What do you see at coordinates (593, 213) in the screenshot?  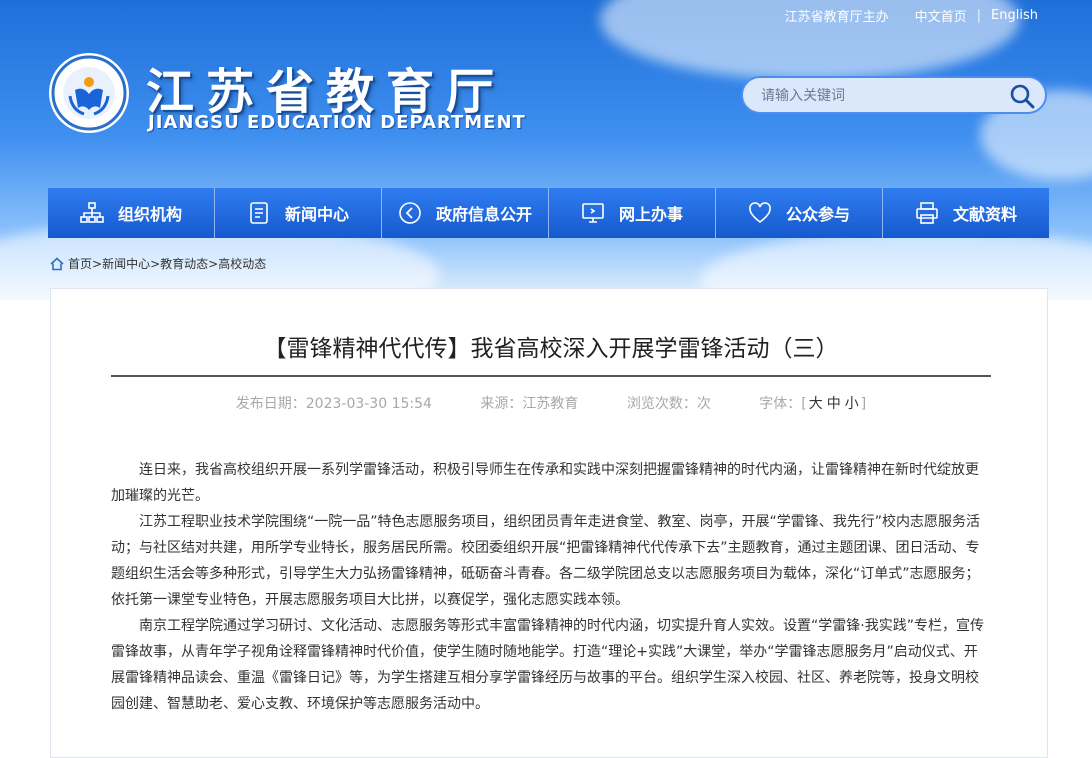 I see `monitor-icon` at bounding box center [593, 213].